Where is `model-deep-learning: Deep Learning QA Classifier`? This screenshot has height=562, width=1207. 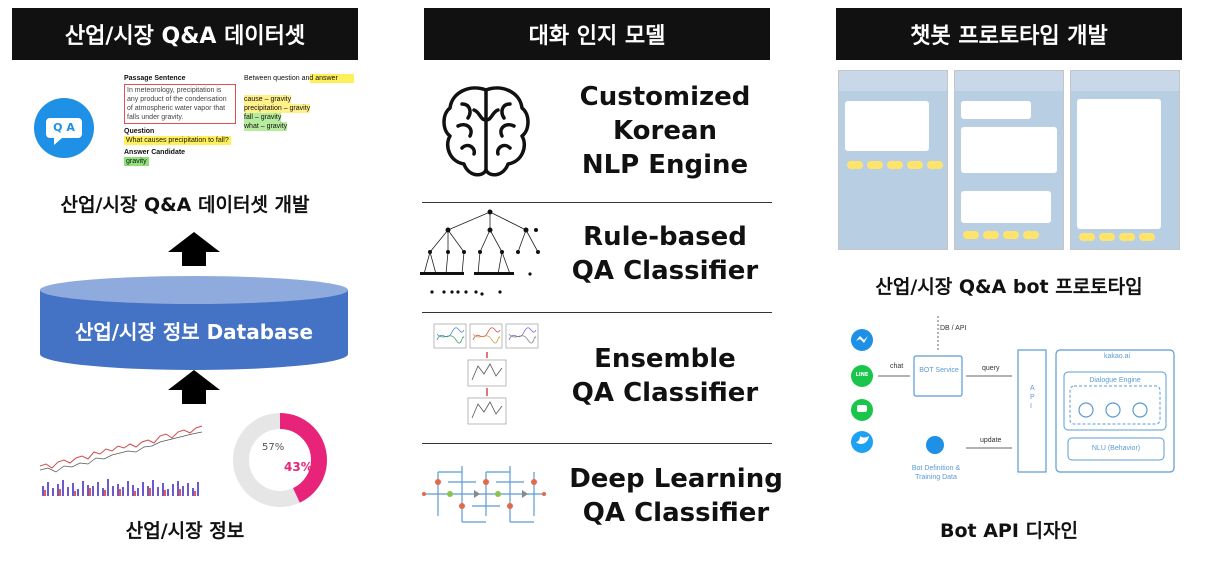 model-deep-learning: Deep Learning QA Classifier is located at coordinates (676, 496).